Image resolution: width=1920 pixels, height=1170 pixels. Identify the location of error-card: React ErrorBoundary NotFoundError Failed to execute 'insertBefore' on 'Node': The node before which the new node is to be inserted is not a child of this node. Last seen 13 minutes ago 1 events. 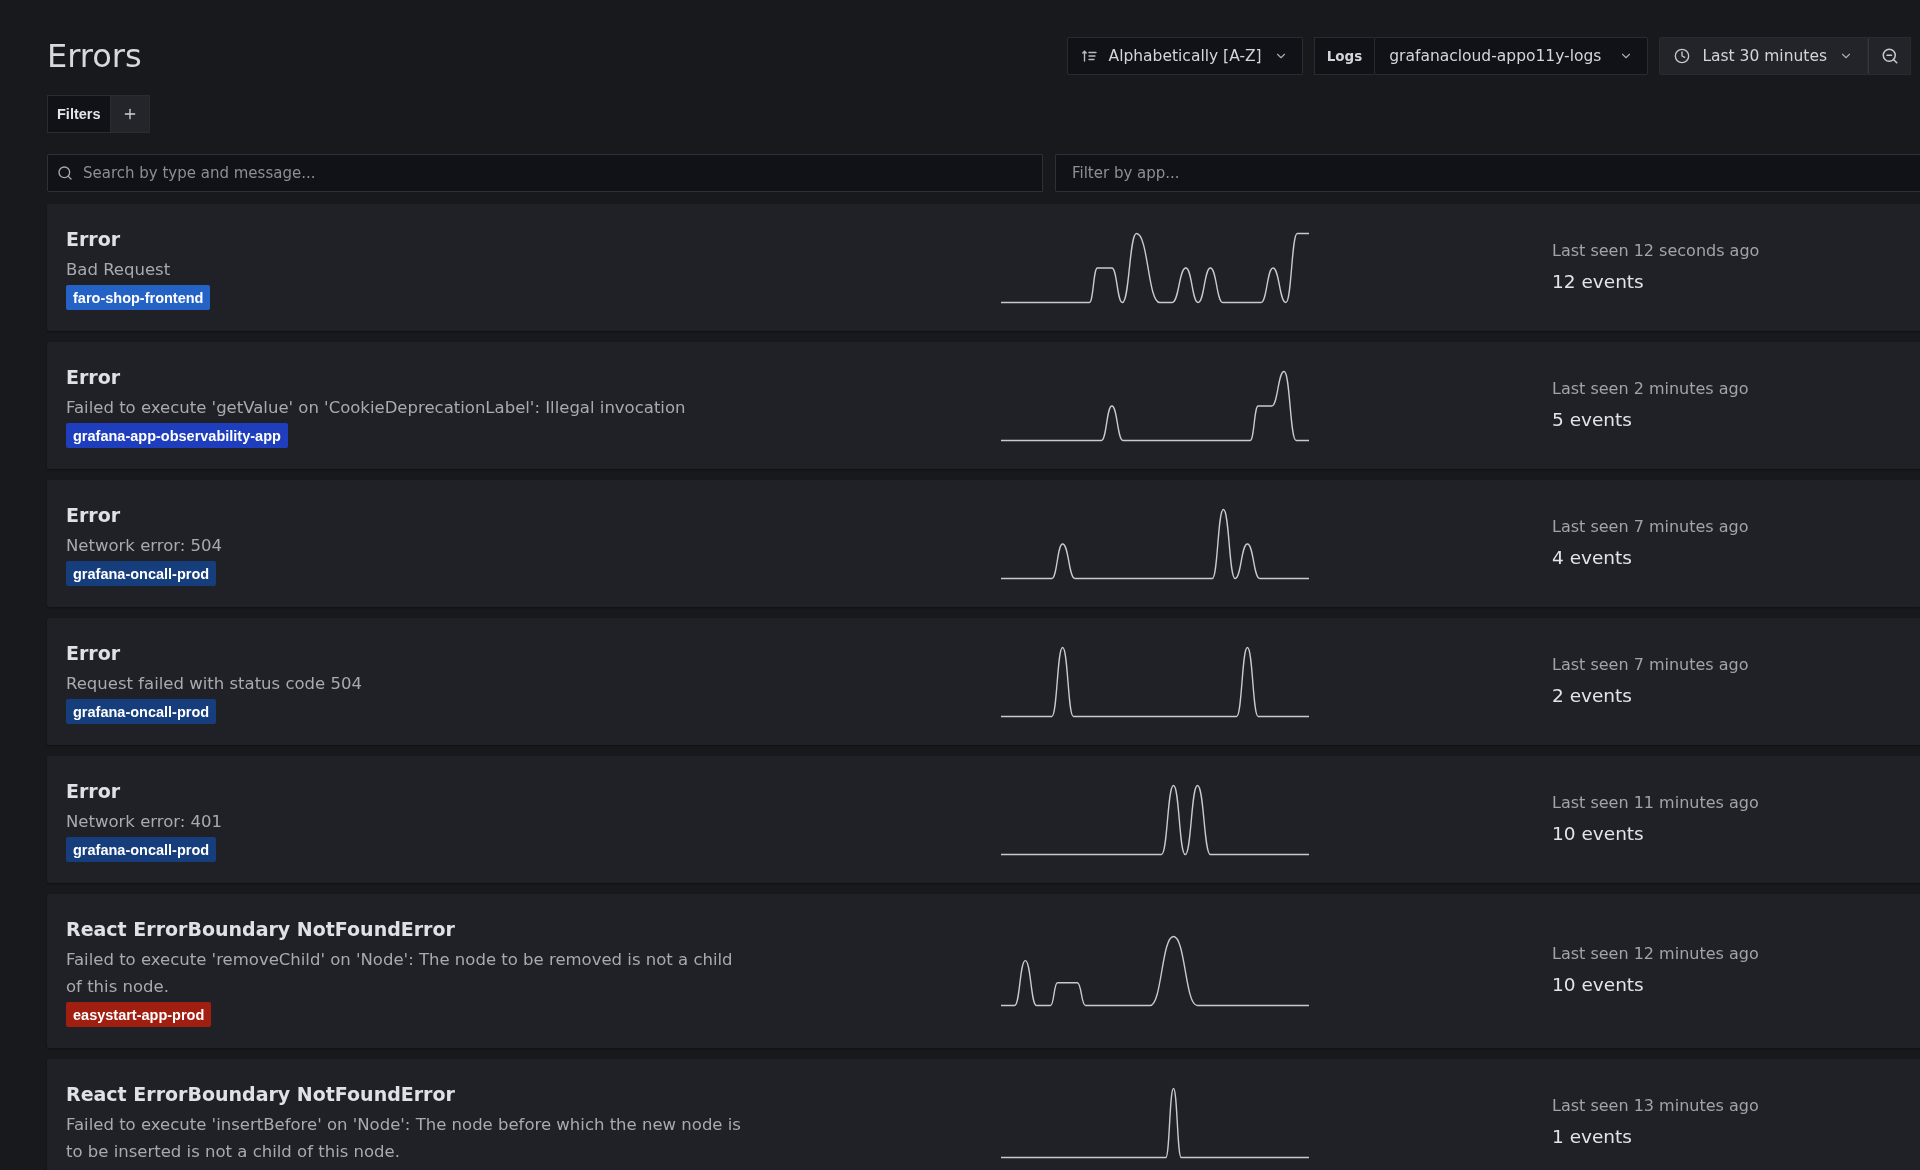
(983, 1114).